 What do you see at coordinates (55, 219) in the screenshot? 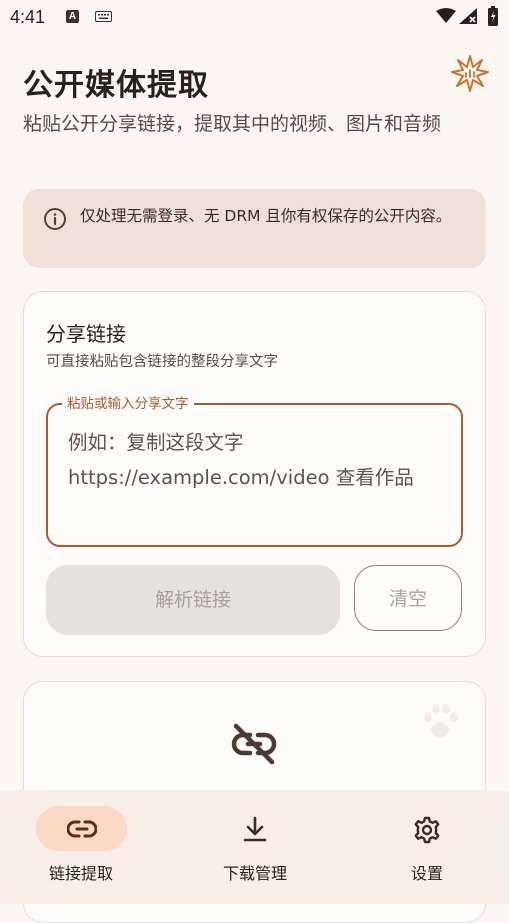
I see `info-icon` at bounding box center [55, 219].